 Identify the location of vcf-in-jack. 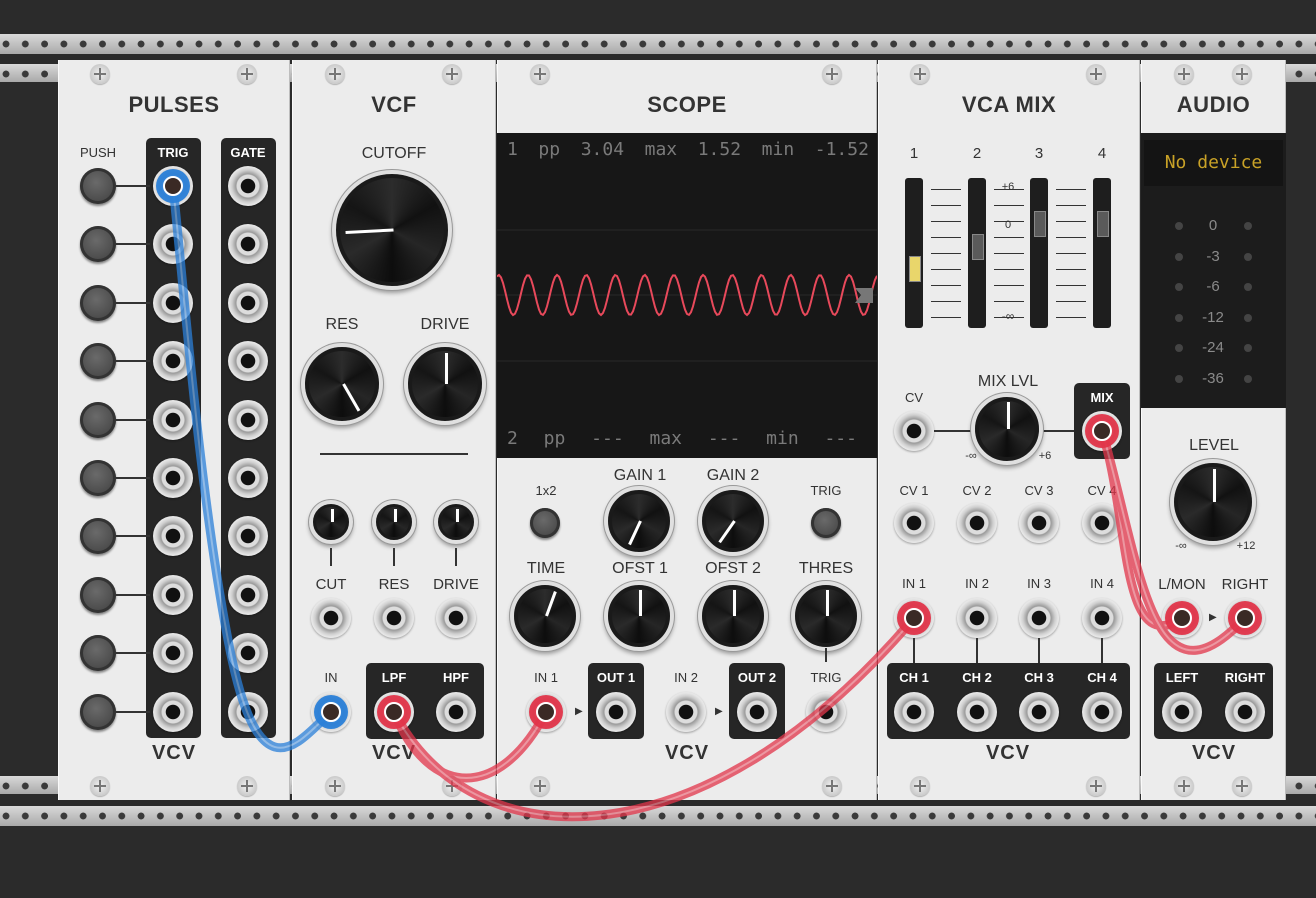
(331, 712).